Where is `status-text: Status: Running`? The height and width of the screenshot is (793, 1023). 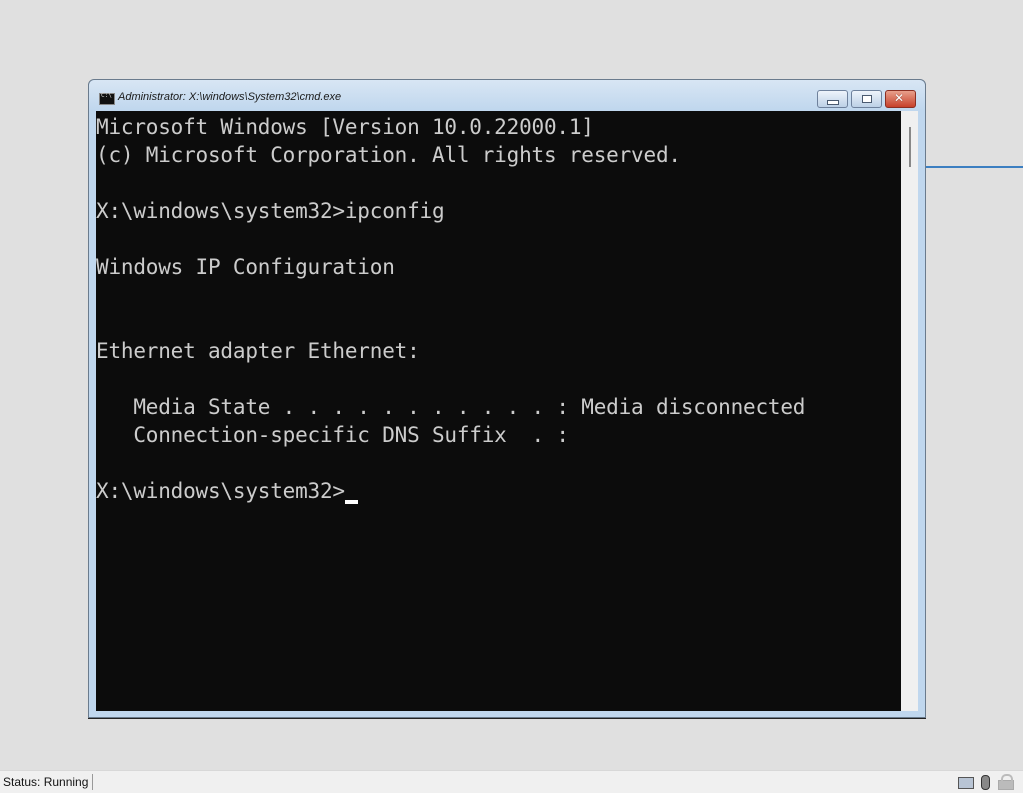
status-text: Status: Running is located at coordinates (46, 782).